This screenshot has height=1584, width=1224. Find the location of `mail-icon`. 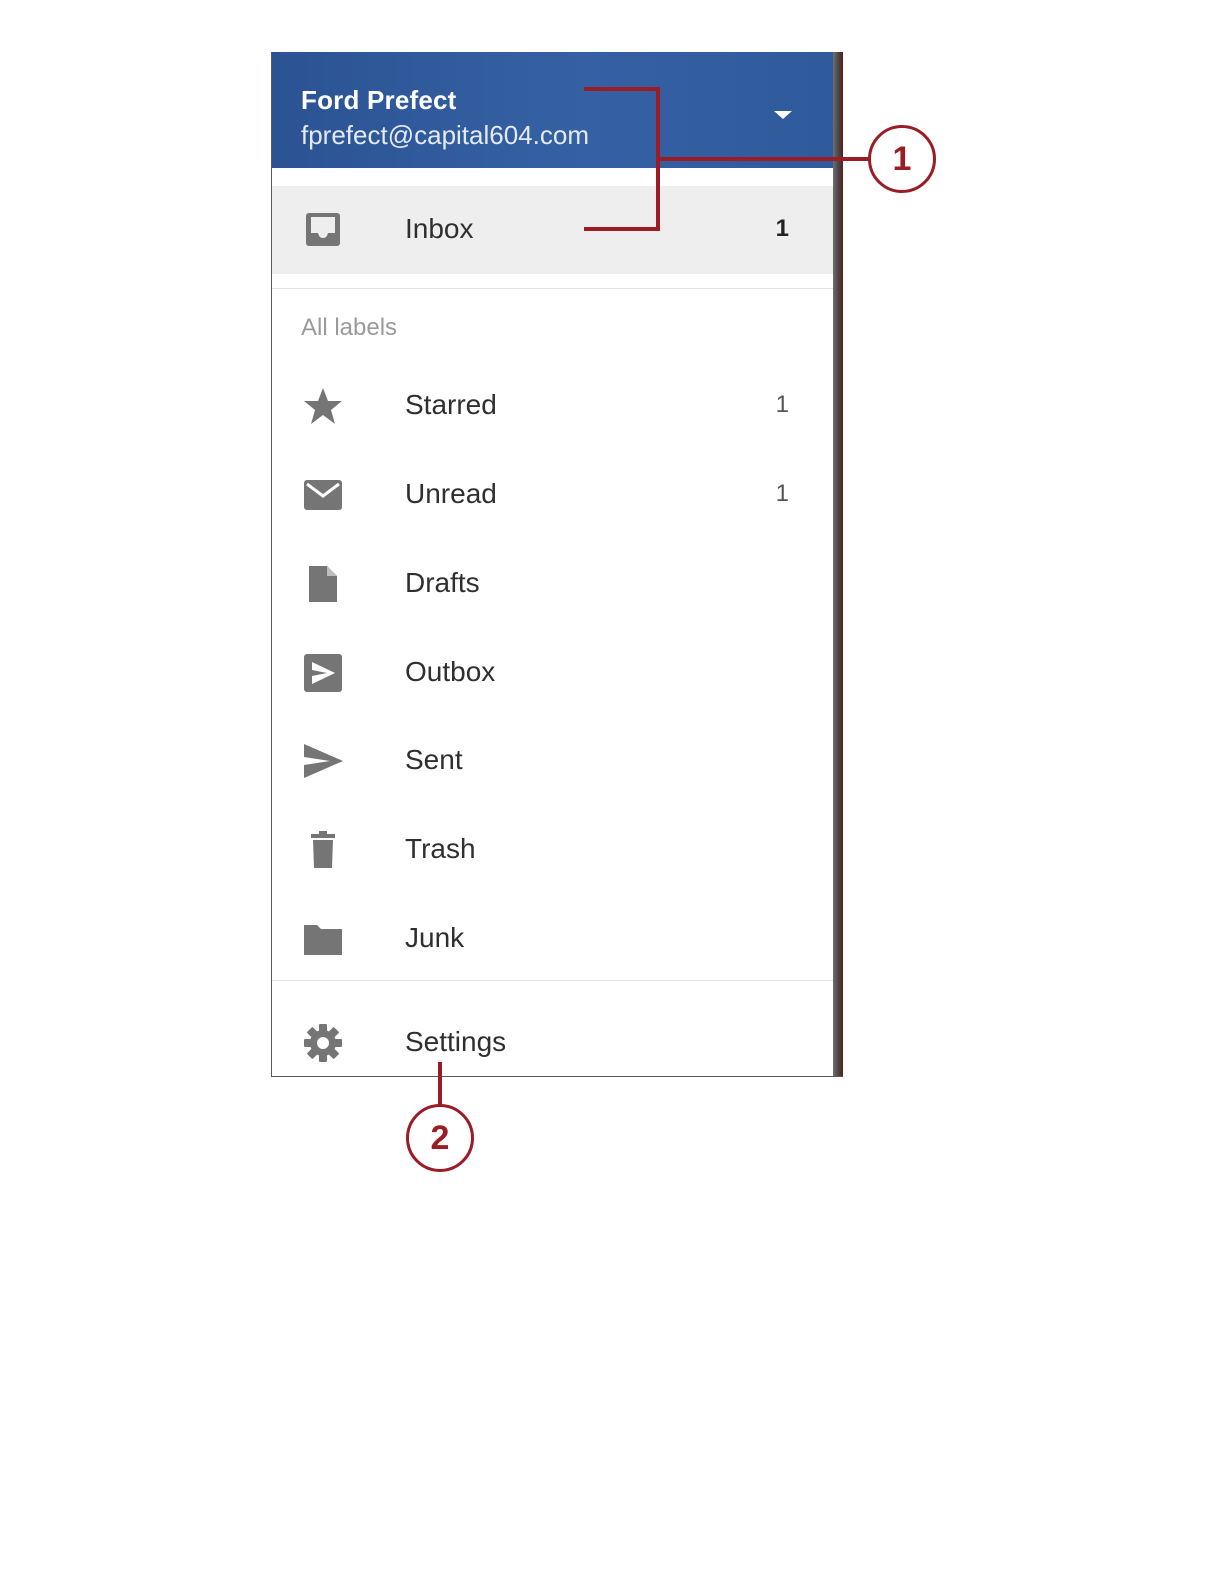

mail-icon is located at coordinates (323, 495).